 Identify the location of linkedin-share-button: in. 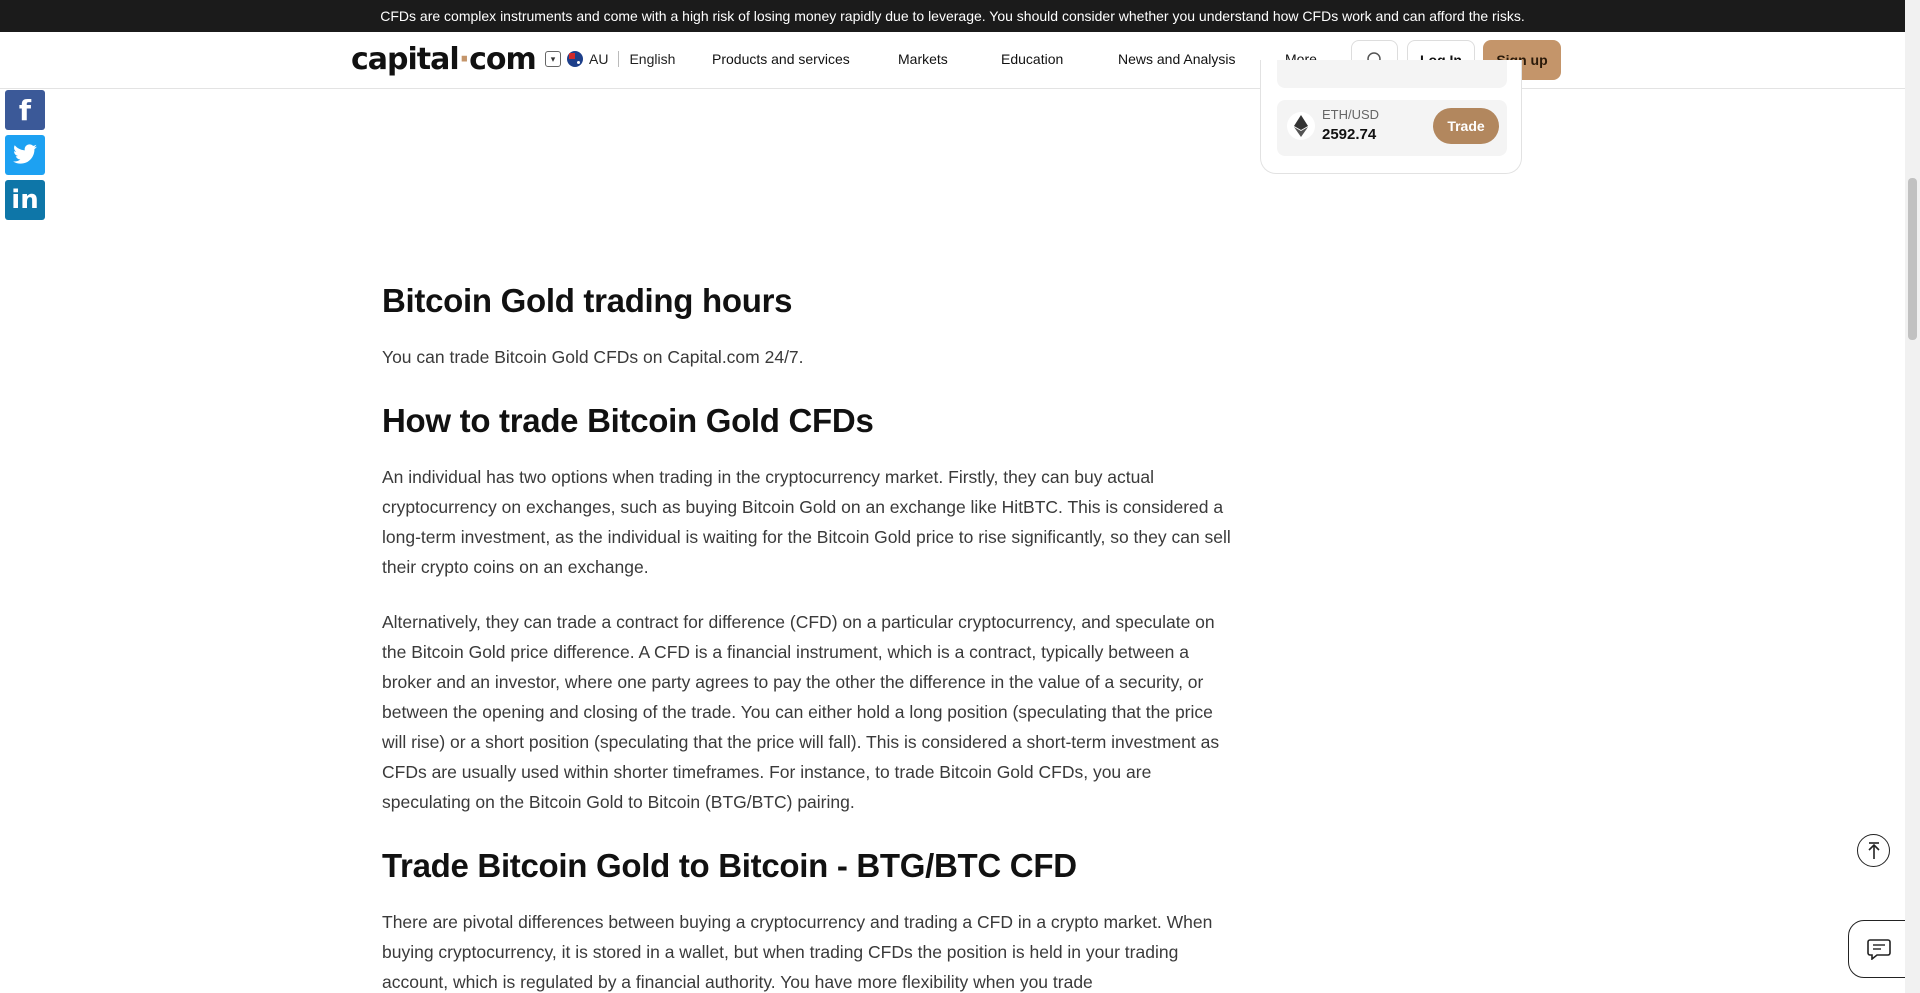
(25, 200).